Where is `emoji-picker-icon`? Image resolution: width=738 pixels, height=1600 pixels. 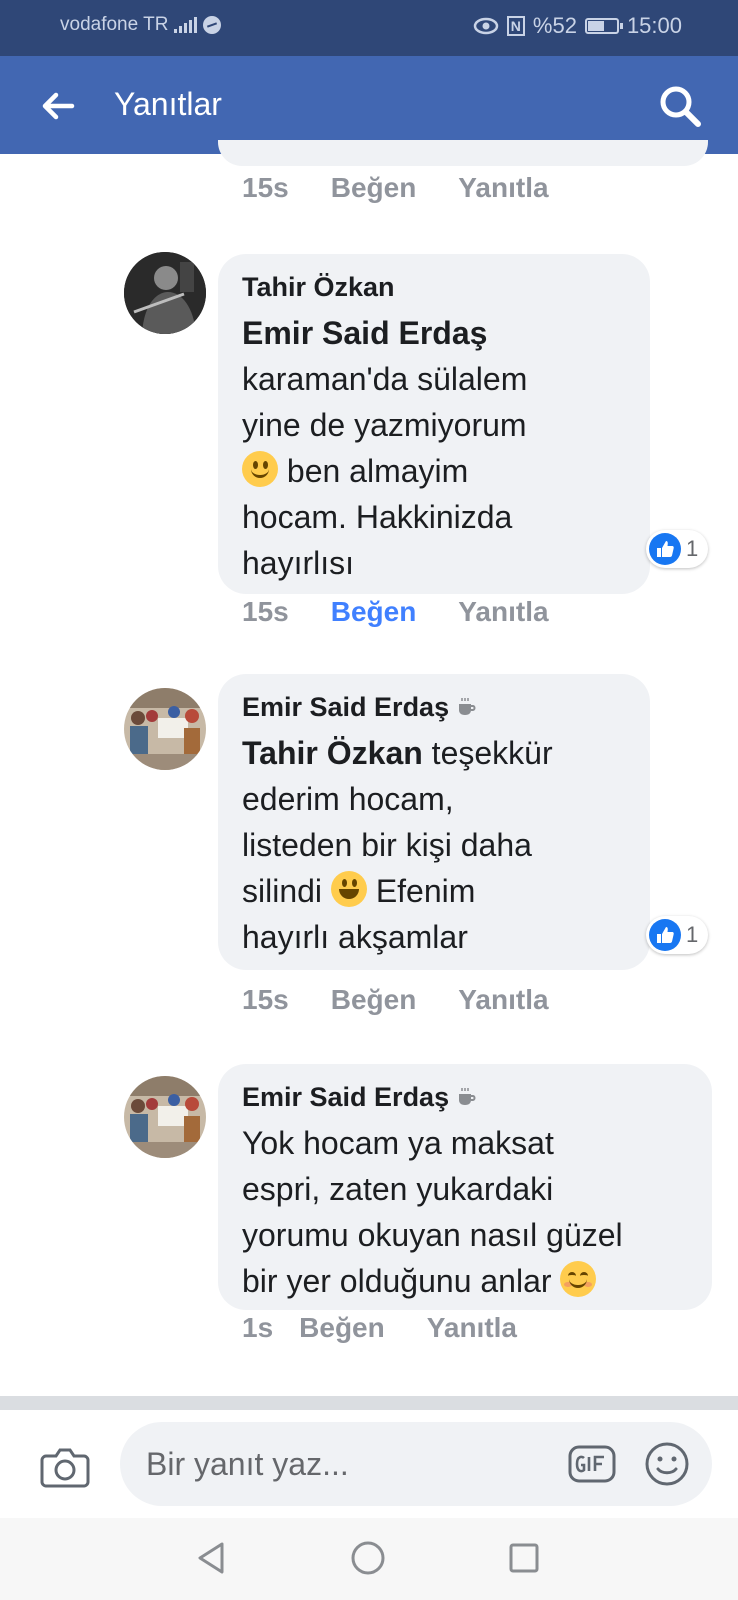
emoji-picker-icon is located at coordinates (667, 1464).